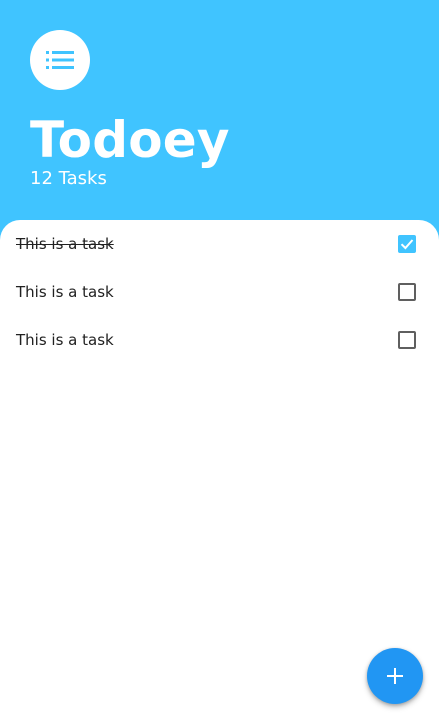  Describe the element at coordinates (68, 178) in the screenshot. I see `task-count: 12 Tasks` at that location.